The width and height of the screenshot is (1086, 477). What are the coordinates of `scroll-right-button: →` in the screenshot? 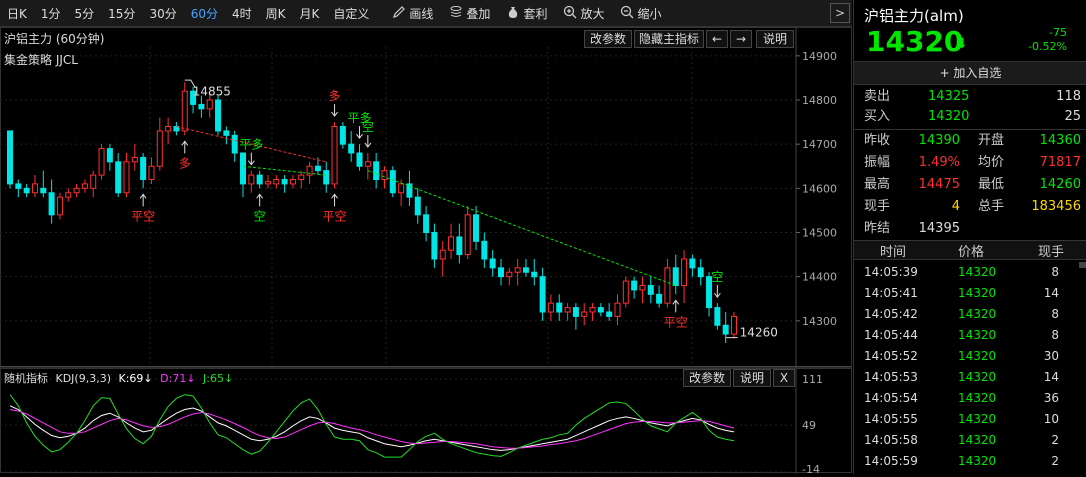 It's located at (741, 39).